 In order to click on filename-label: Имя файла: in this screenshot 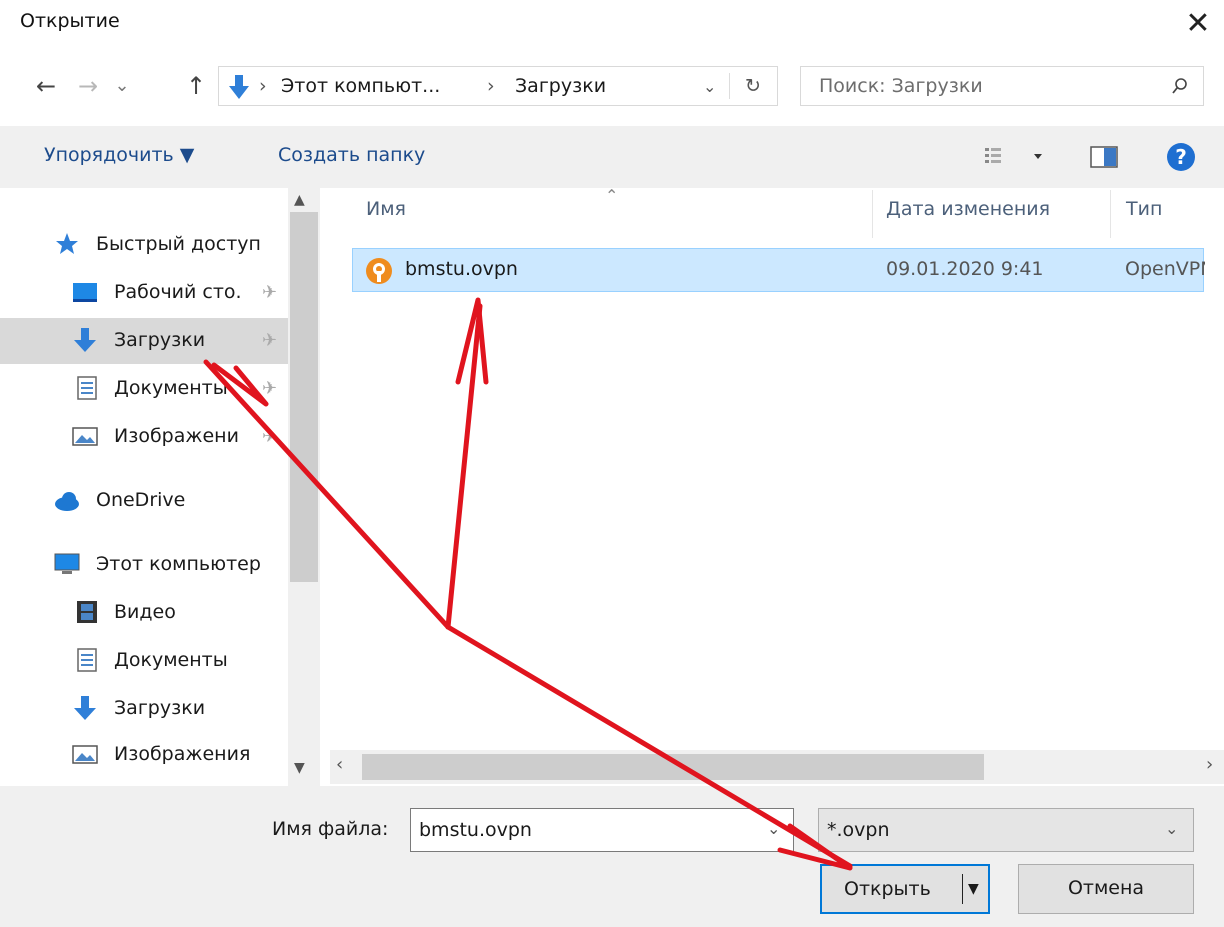, I will do `click(330, 829)`.